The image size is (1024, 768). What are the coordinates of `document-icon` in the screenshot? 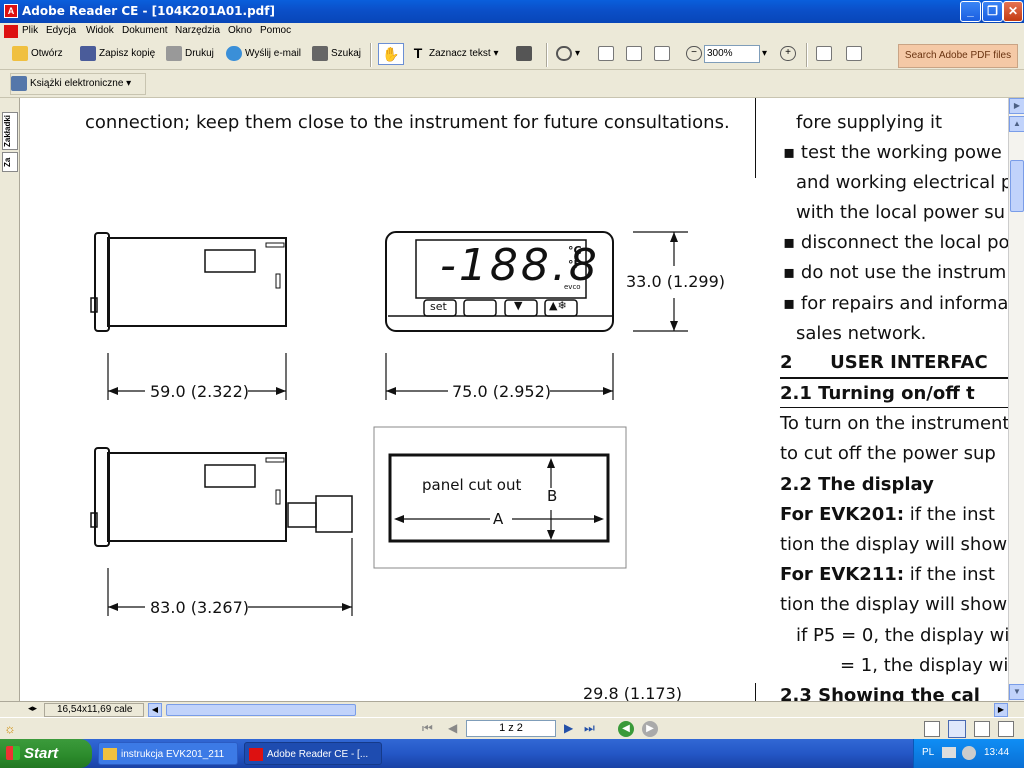 It's located at (11, 31).